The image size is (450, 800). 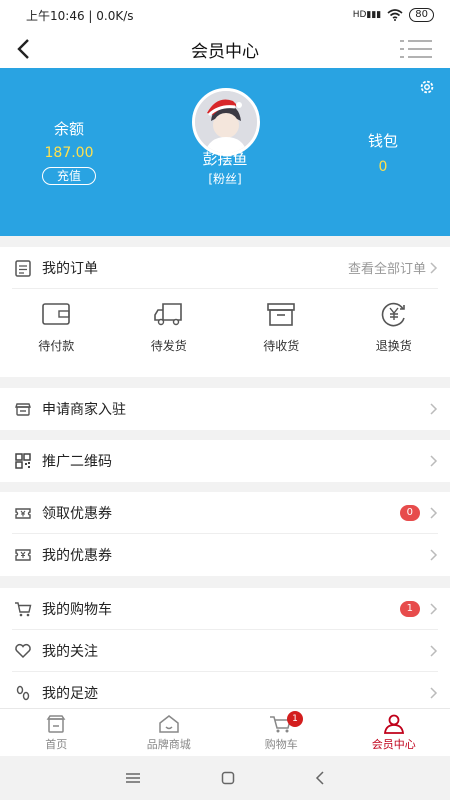 What do you see at coordinates (281, 732) in the screenshot?
I see `tab-cart: 1 购物车` at bounding box center [281, 732].